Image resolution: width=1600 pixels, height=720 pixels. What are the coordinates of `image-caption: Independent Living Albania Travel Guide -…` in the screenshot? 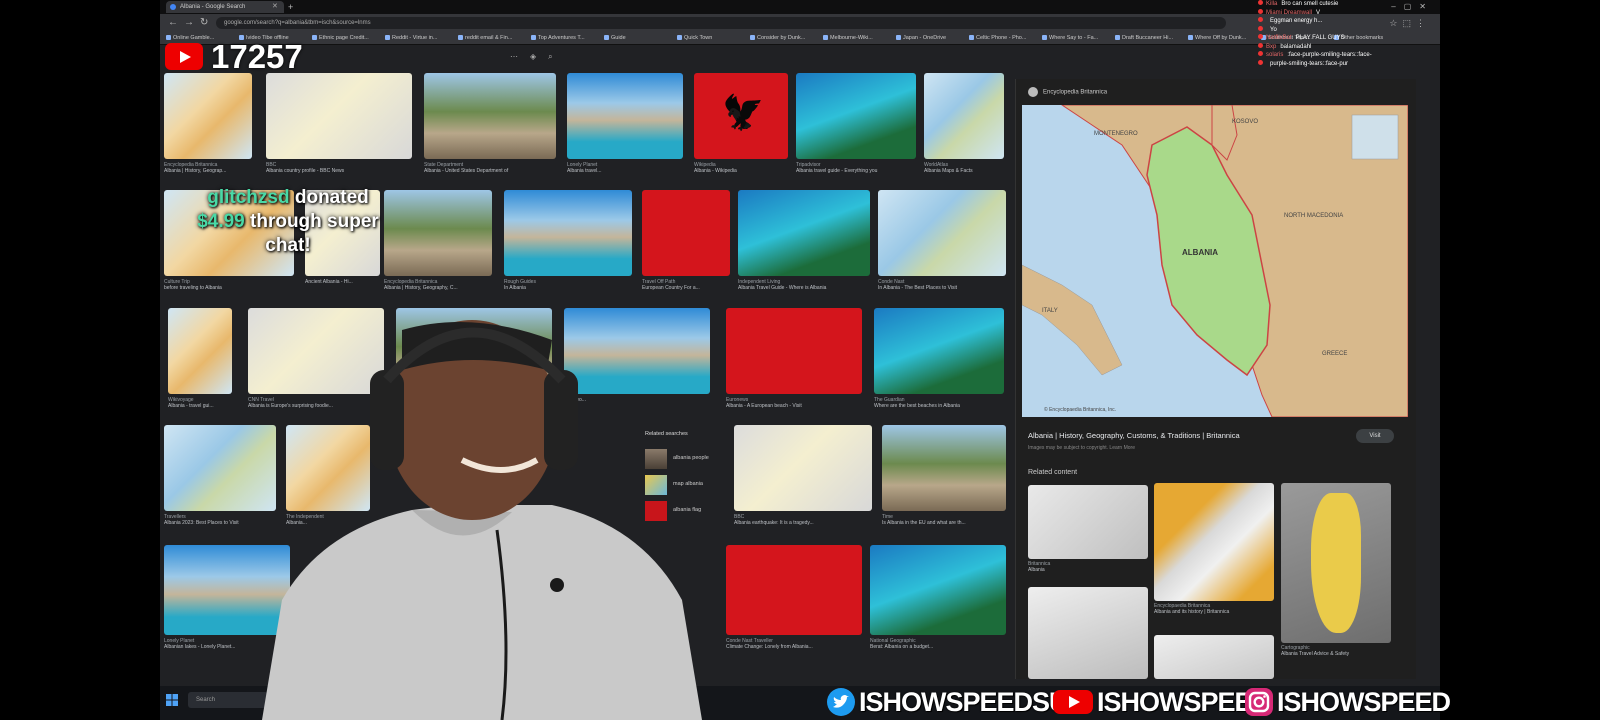 It's located at (804, 286).